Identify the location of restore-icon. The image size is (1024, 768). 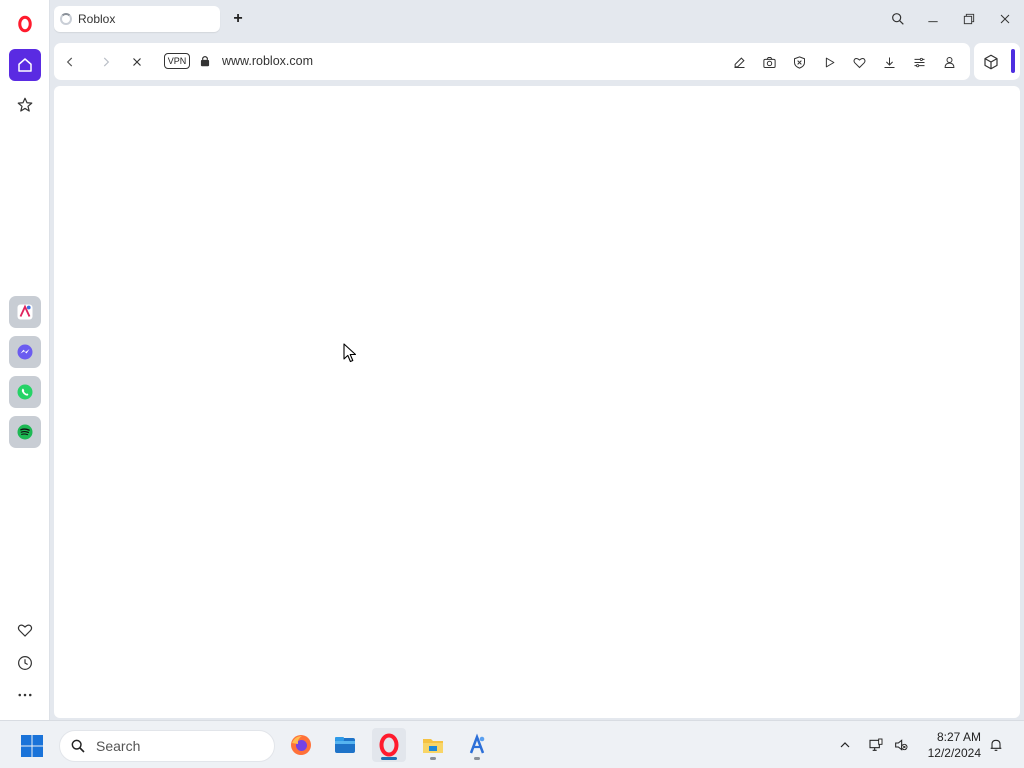
(969, 19).